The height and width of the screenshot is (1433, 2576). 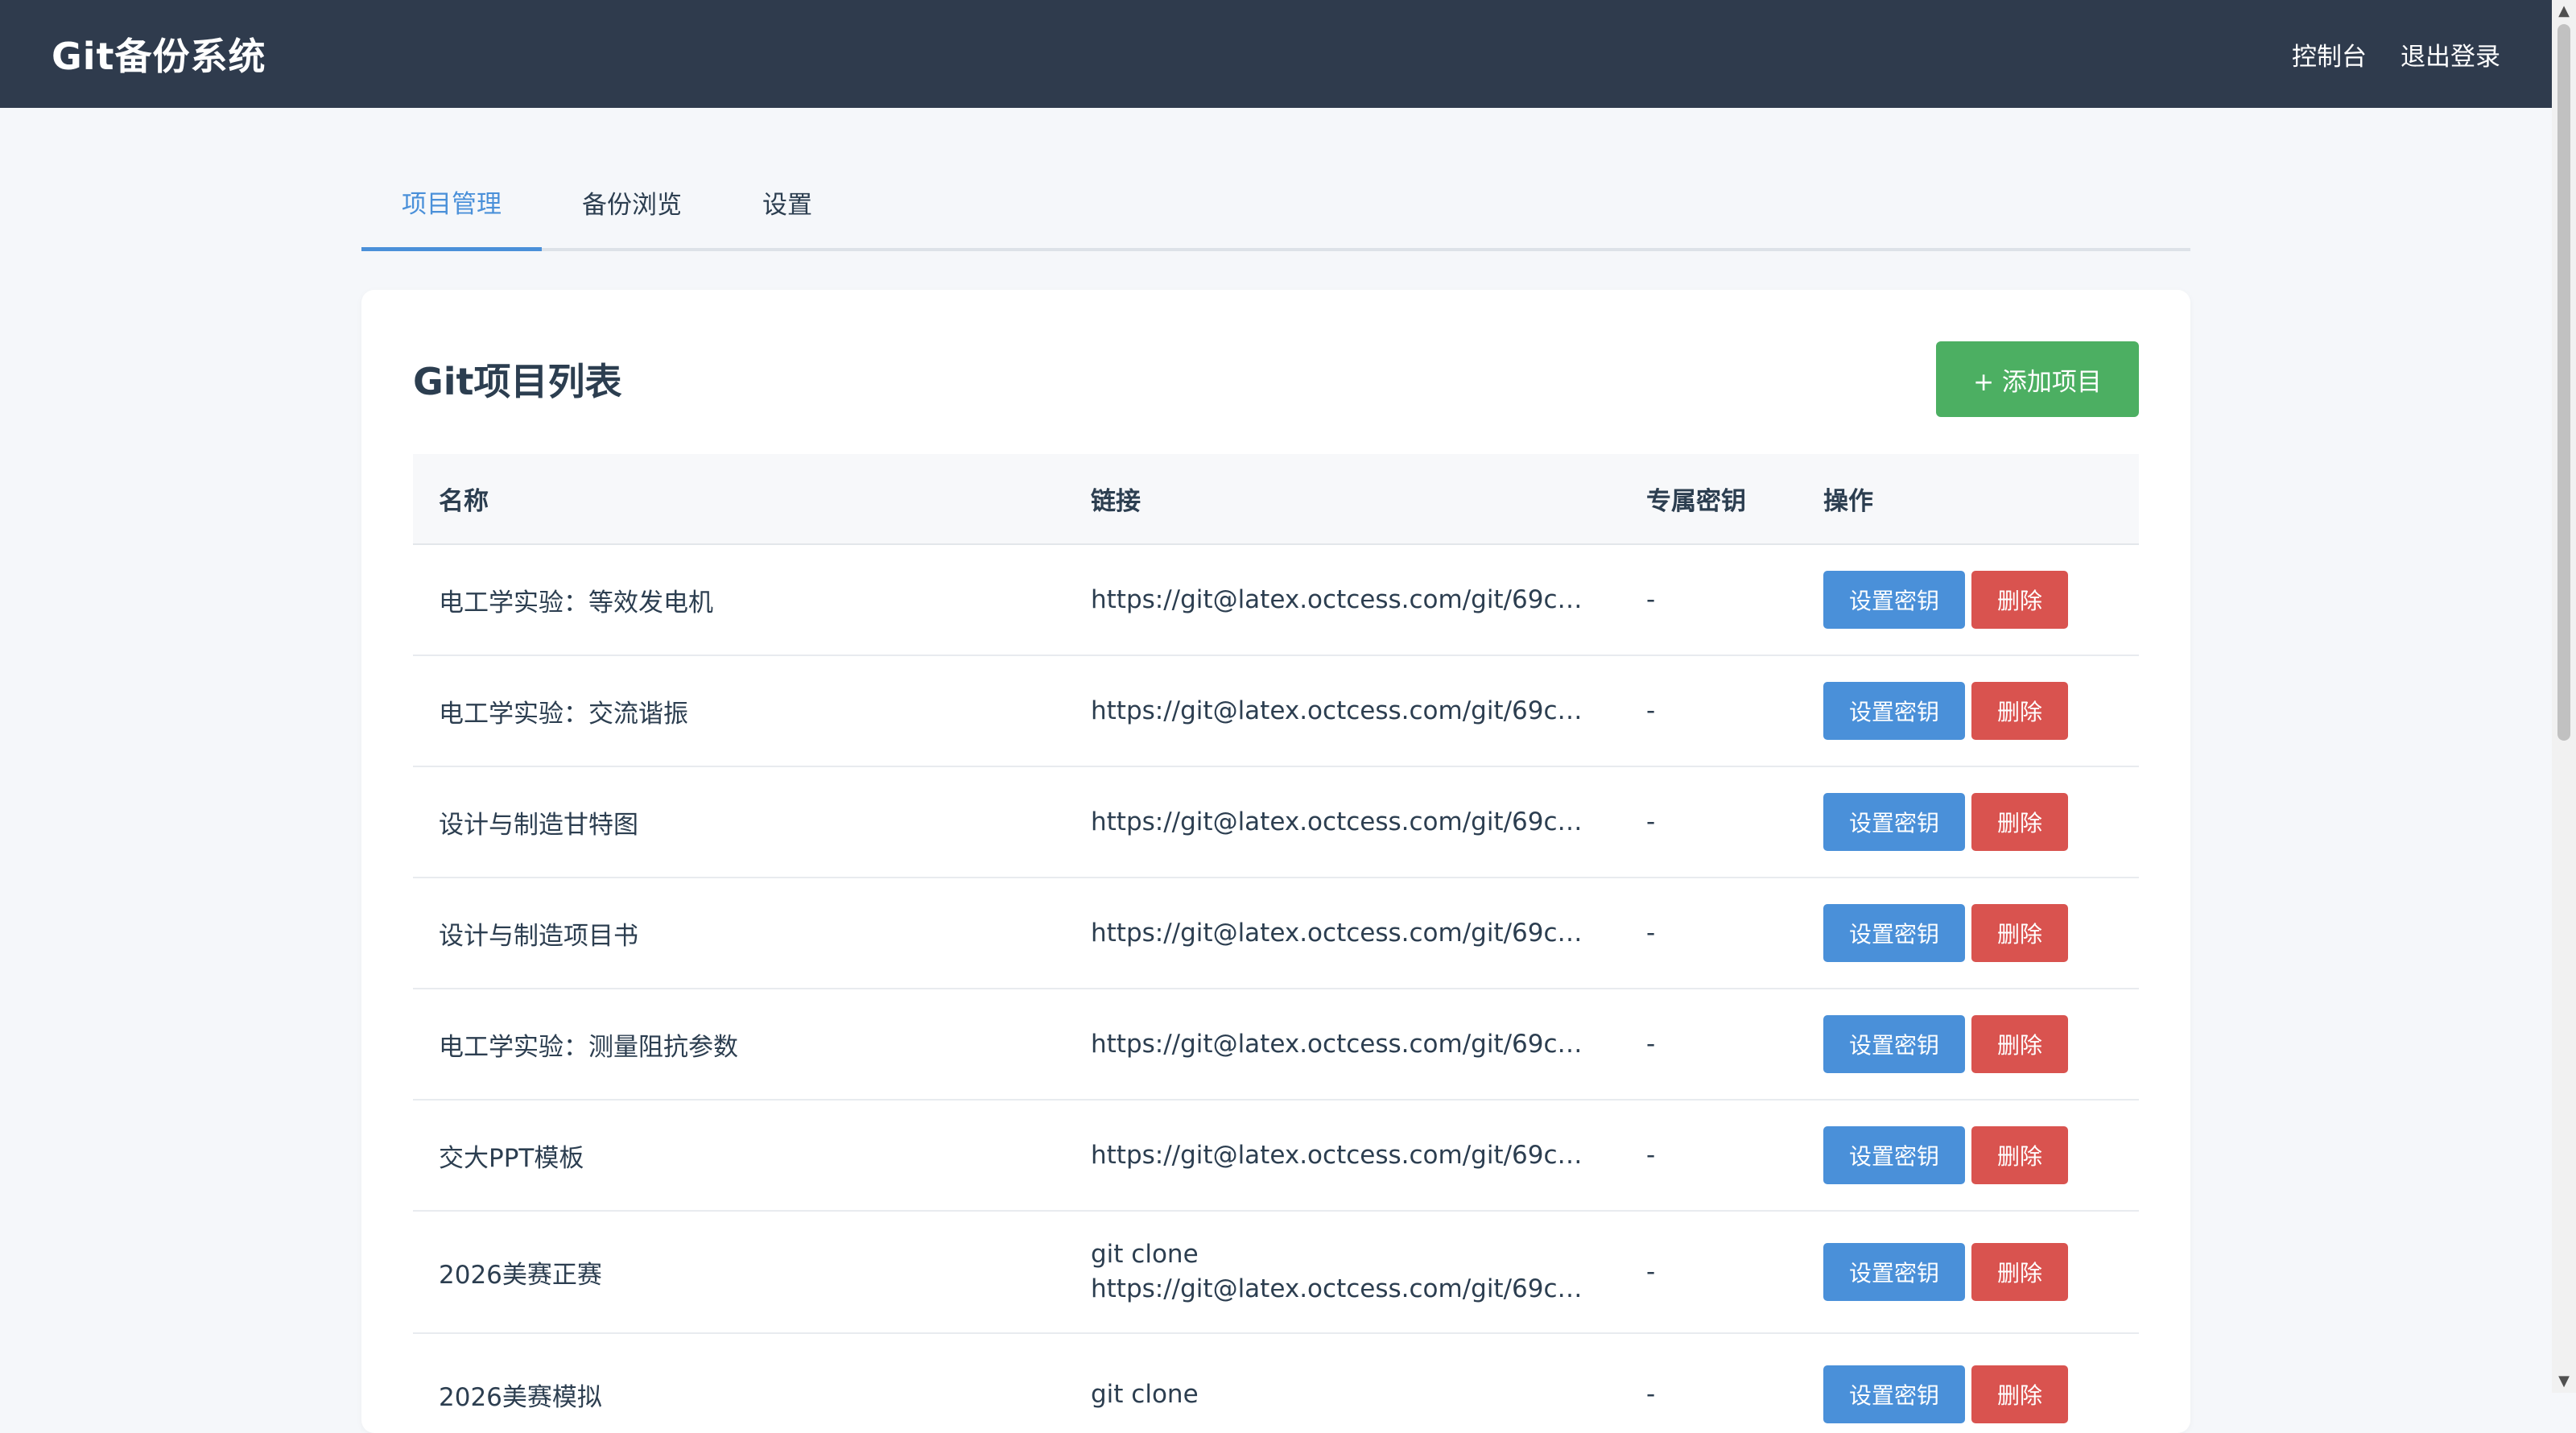 I want to click on nav-logout-link: 退出登录, so click(x=2450, y=54).